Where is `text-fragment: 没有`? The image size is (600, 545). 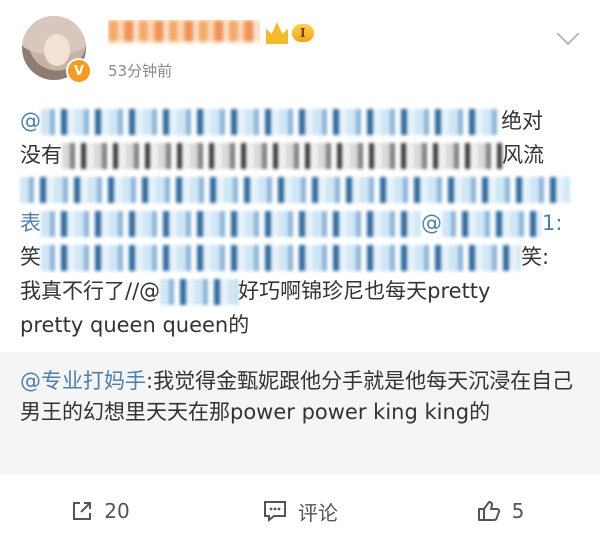 text-fragment: 没有 is located at coordinates (41, 155).